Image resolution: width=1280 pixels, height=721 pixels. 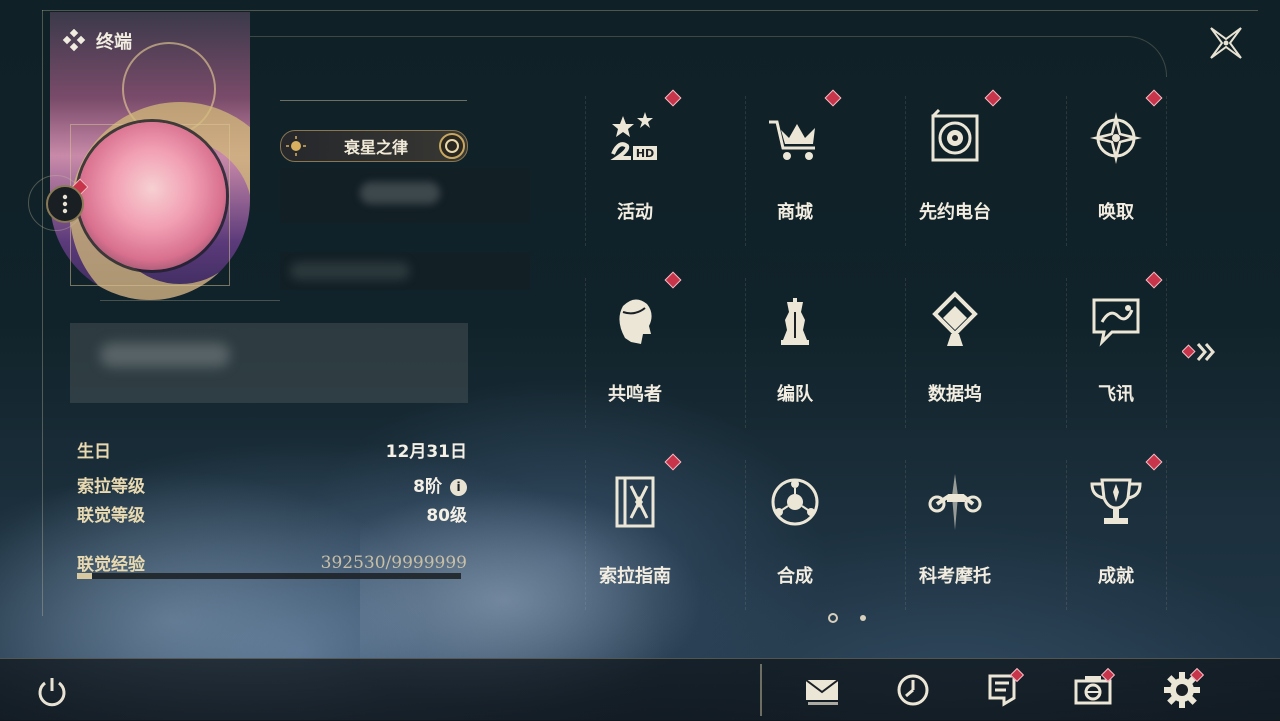 What do you see at coordinates (955, 502) in the screenshot?
I see `motorcycle-icon` at bounding box center [955, 502].